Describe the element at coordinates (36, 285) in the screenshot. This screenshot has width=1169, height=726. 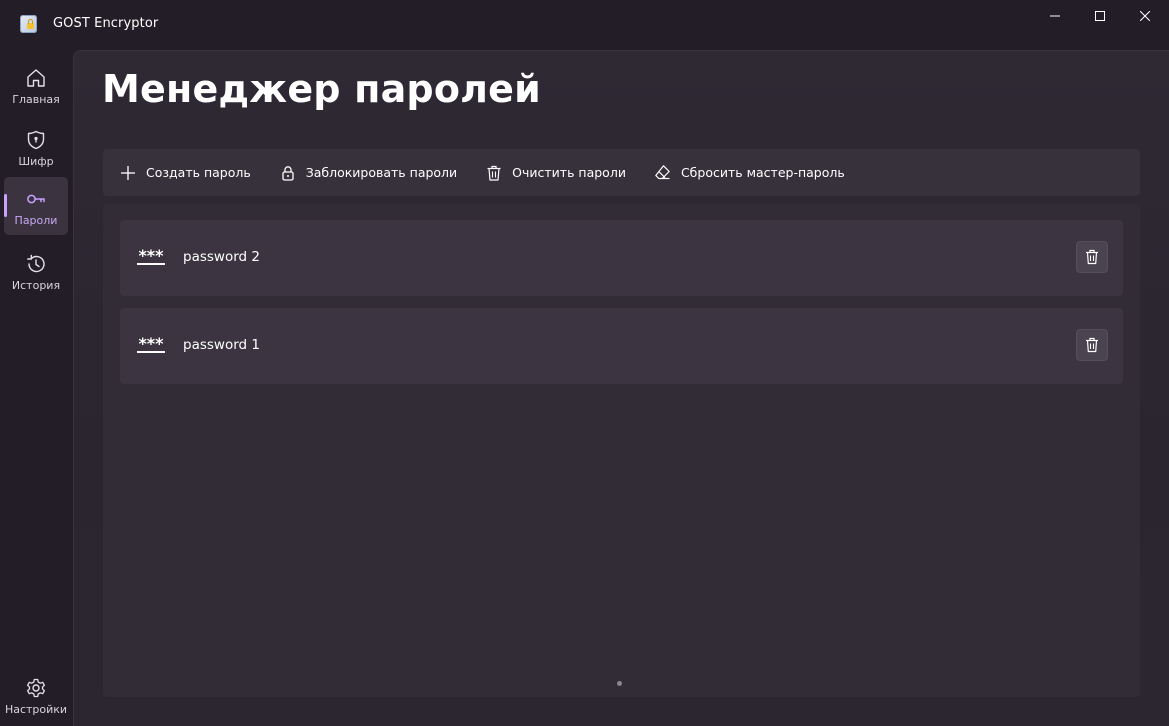
I see `sidebar-item-label: История` at that location.